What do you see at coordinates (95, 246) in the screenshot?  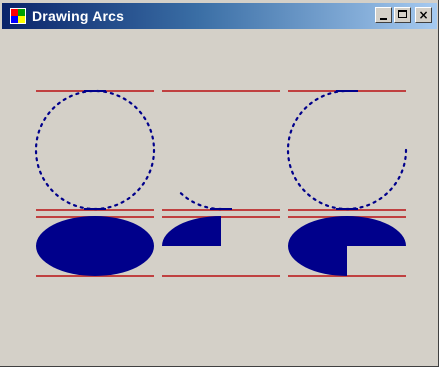 I see `pie-full-ellipse` at bounding box center [95, 246].